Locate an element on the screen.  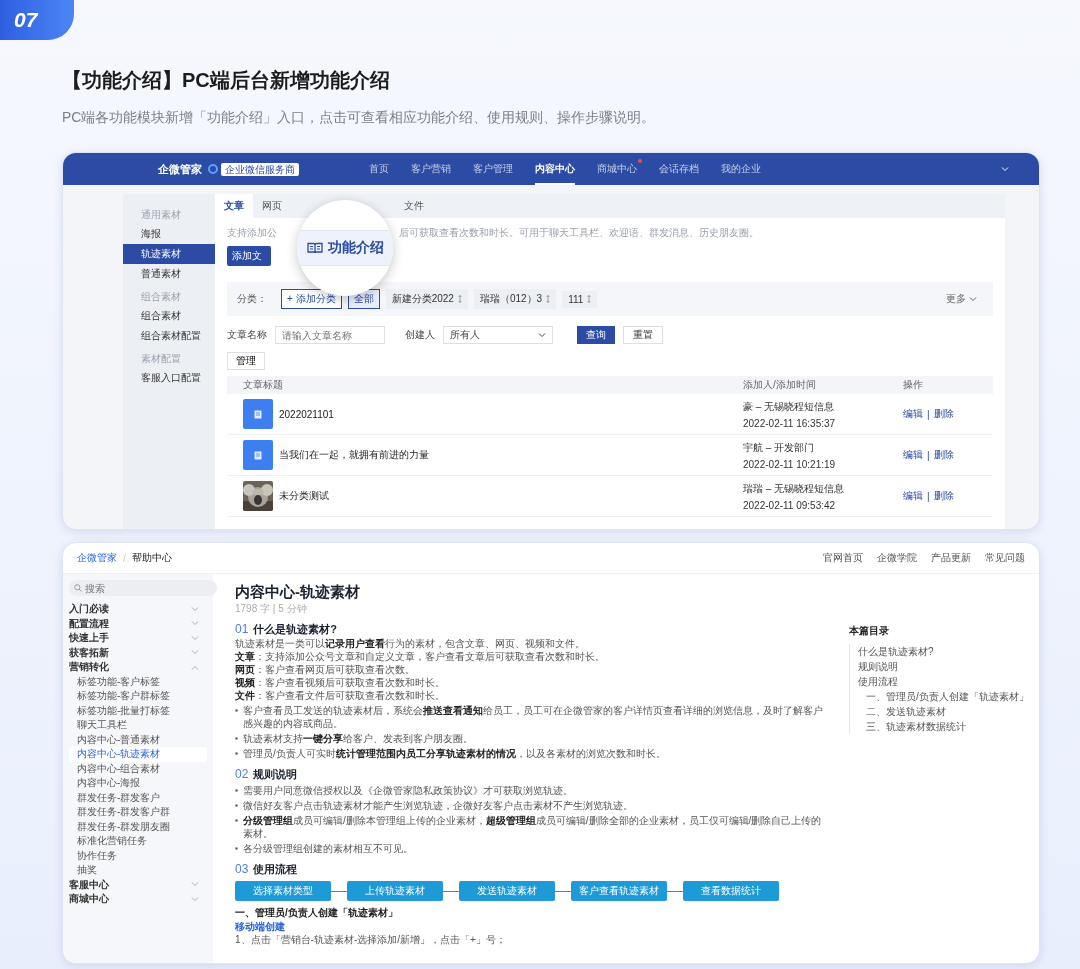
sidebar-item: 组合素材配置 is located at coordinates (169, 336).